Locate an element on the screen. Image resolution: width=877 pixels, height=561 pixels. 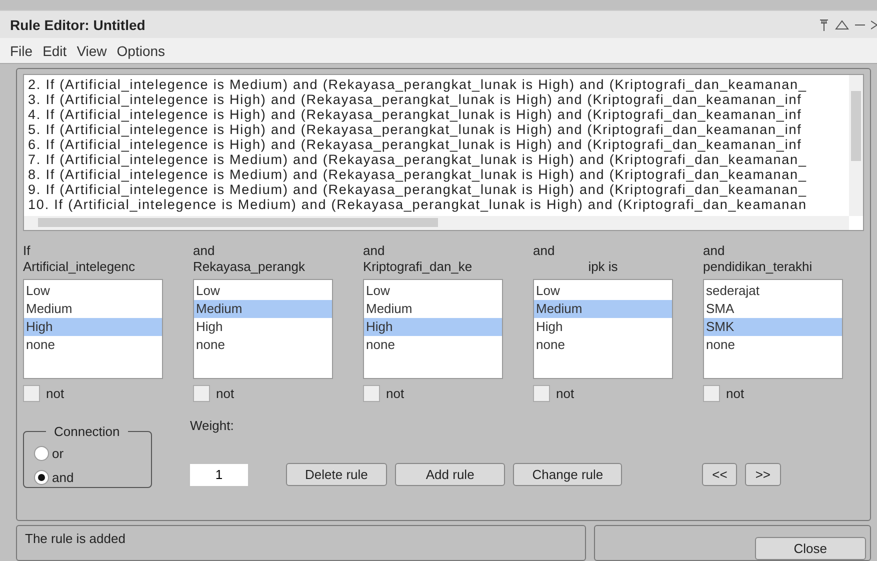
variable-label: Rekayasa_perangk is located at coordinates (249, 267).